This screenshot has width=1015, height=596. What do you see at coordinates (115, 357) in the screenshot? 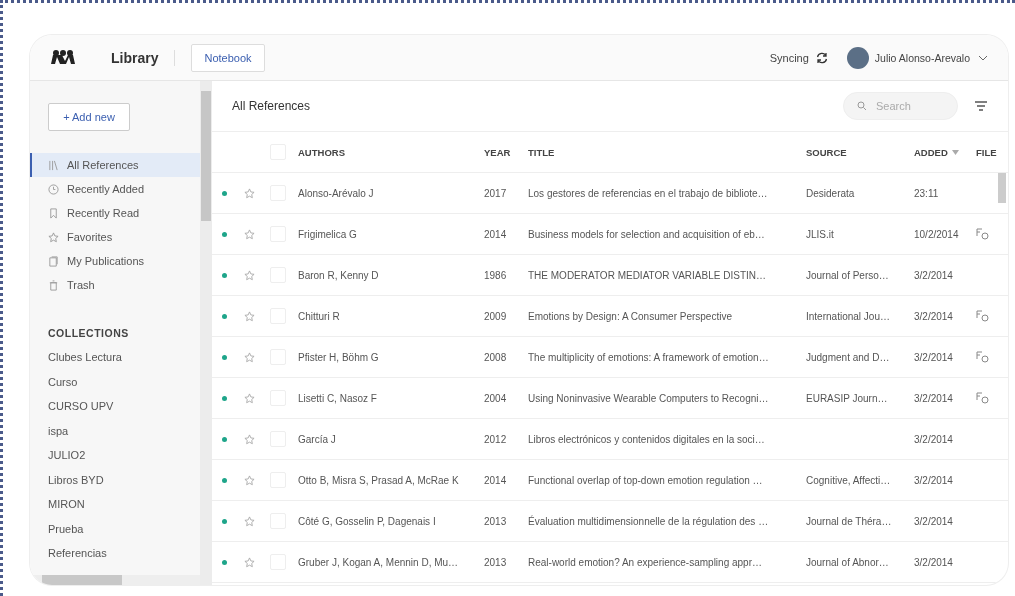
I see `collection-item: Clubes Lectura` at bounding box center [115, 357].